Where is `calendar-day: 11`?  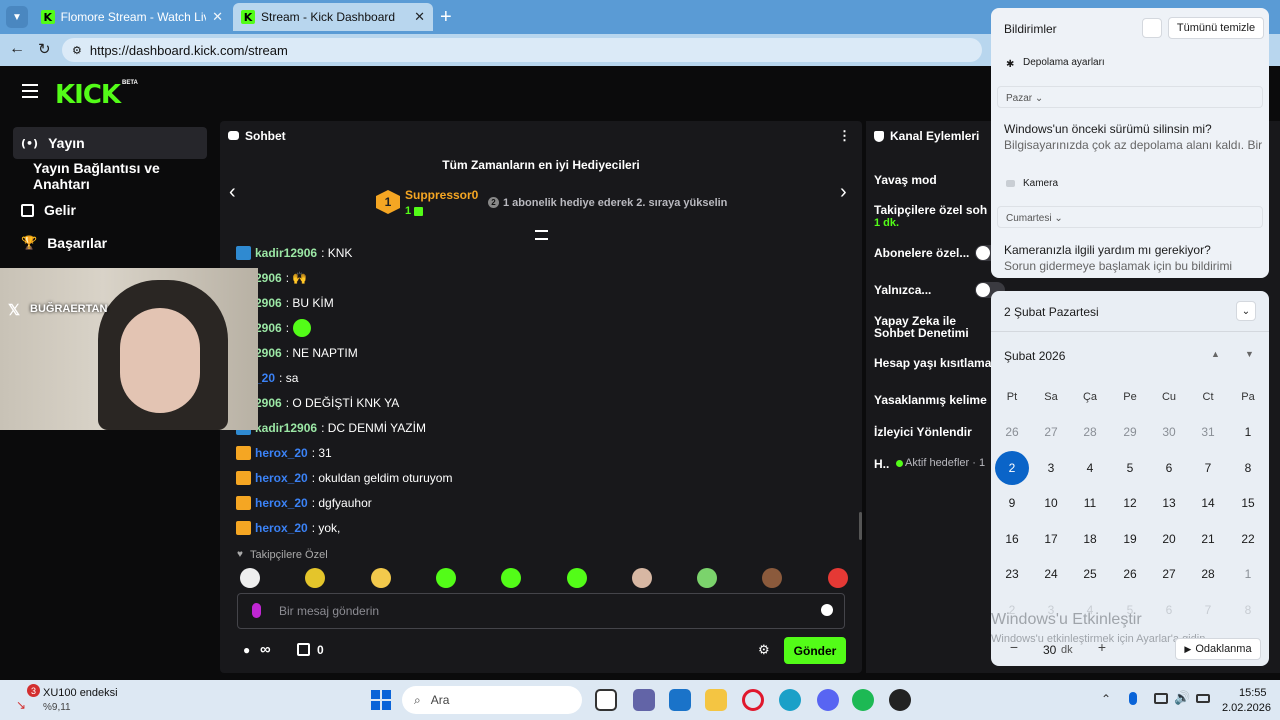
calendar-day: 11 is located at coordinates (1090, 503).